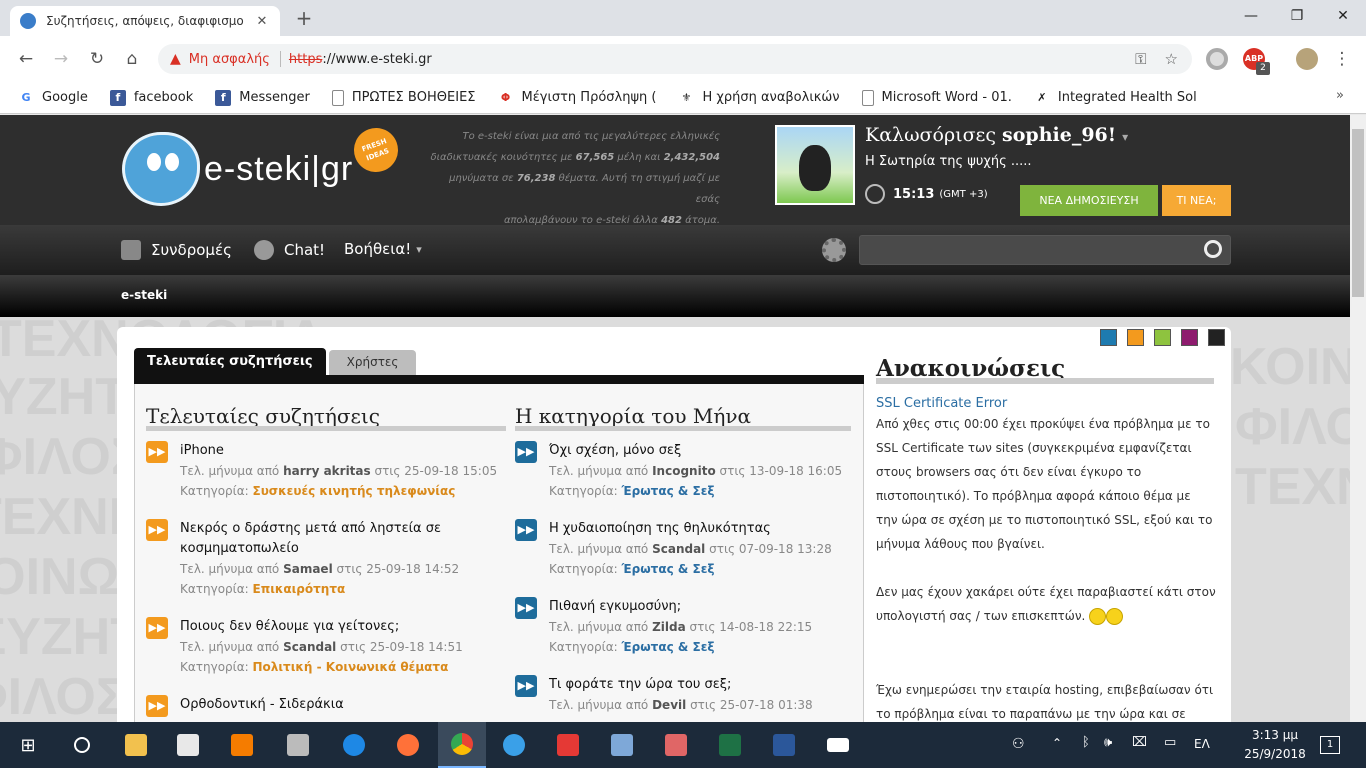 The width and height of the screenshot is (1366, 768). Describe the element at coordinates (684, 471) in the screenshot. I see `thread-author: Incognito` at that location.